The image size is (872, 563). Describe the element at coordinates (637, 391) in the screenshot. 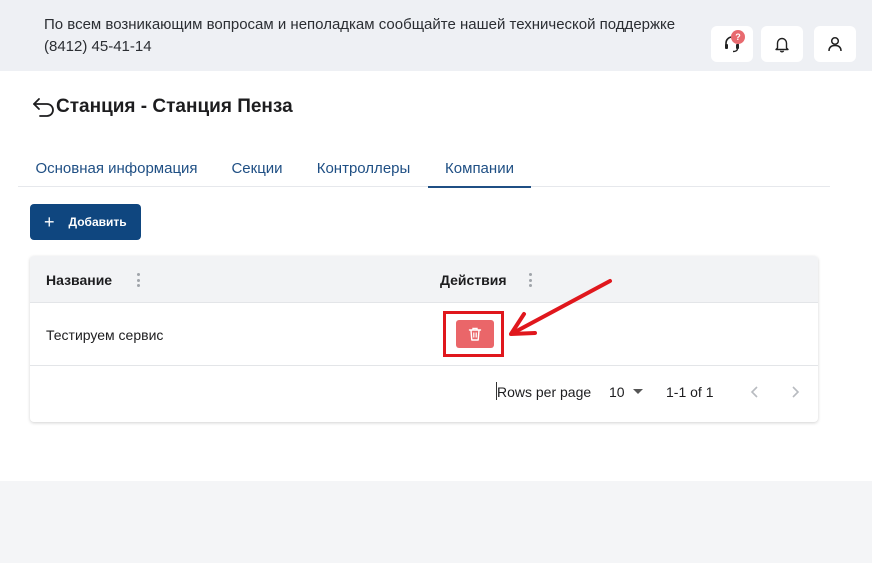

I see `caret-down-icon` at that location.